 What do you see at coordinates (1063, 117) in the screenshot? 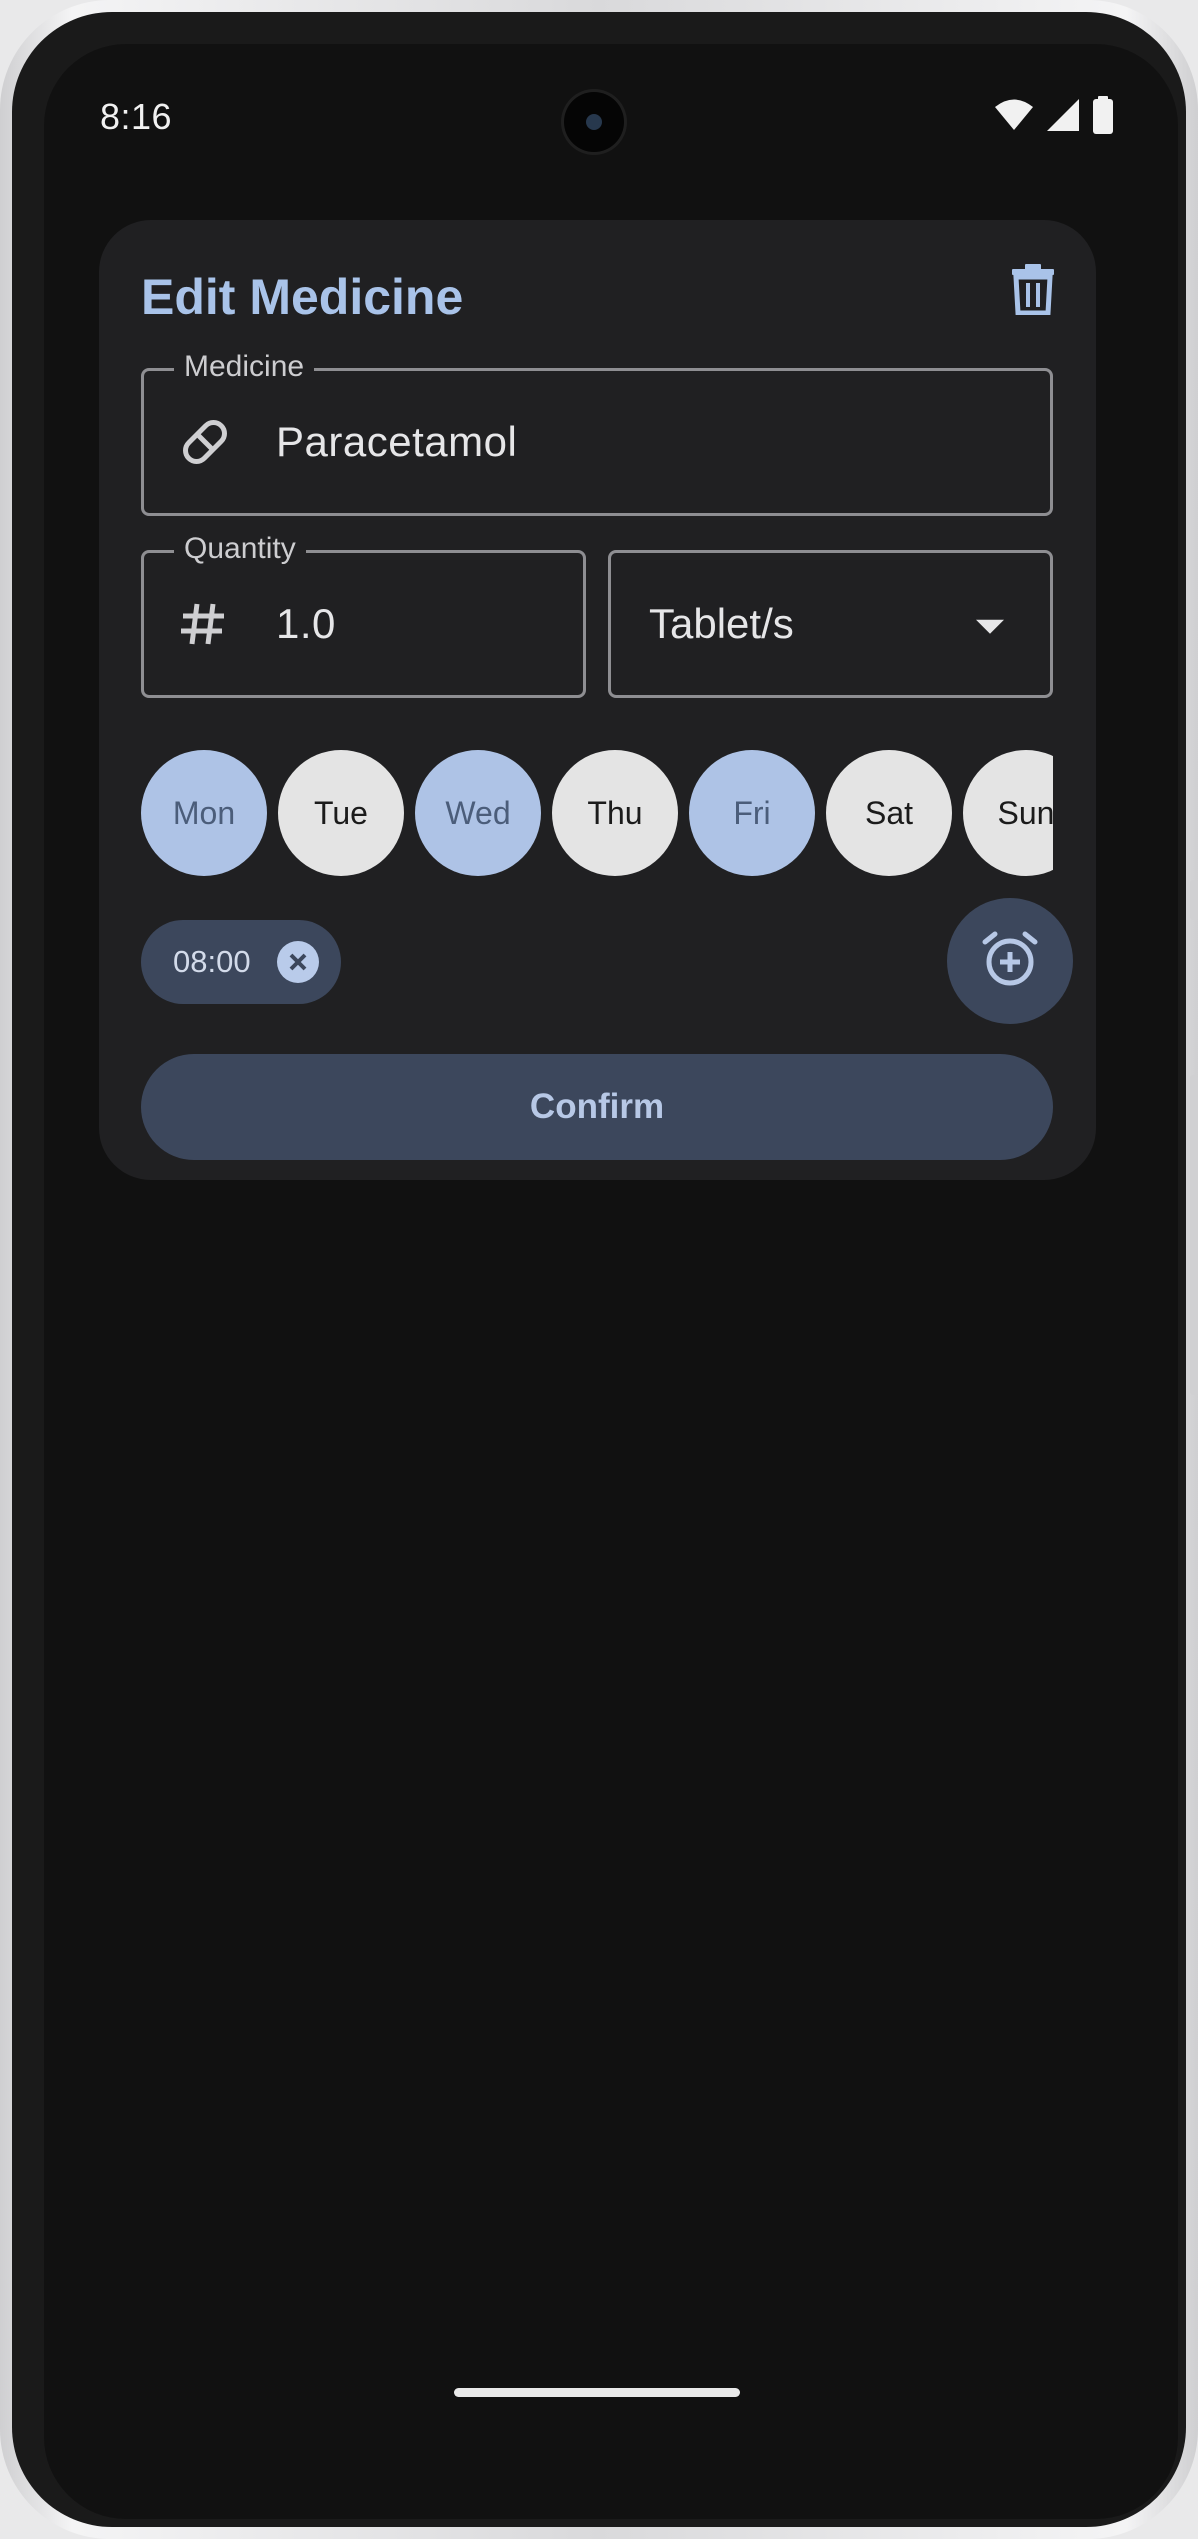
I see `signal-icon` at bounding box center [1063, 117].